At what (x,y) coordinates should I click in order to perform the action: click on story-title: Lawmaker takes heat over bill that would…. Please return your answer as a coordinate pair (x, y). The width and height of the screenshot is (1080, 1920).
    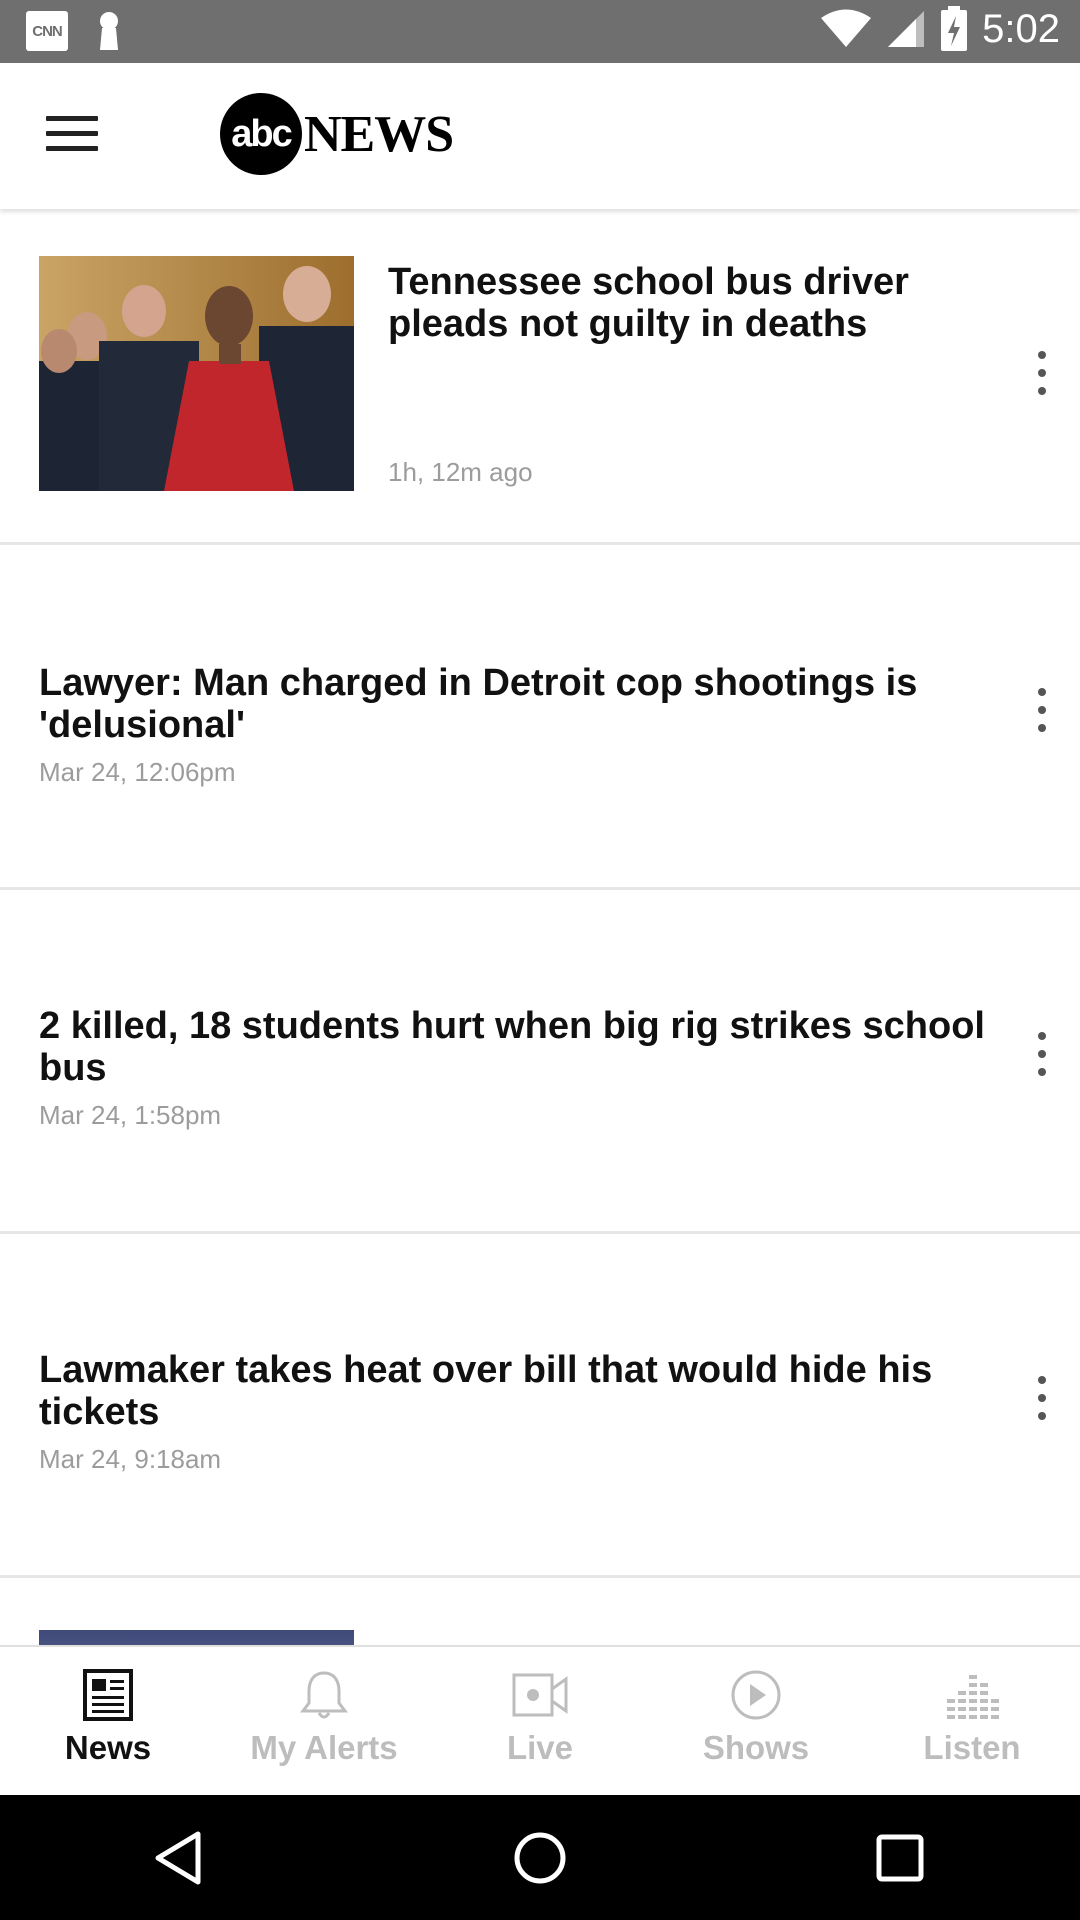
    Looking at the image, I should click on (519, 1391).